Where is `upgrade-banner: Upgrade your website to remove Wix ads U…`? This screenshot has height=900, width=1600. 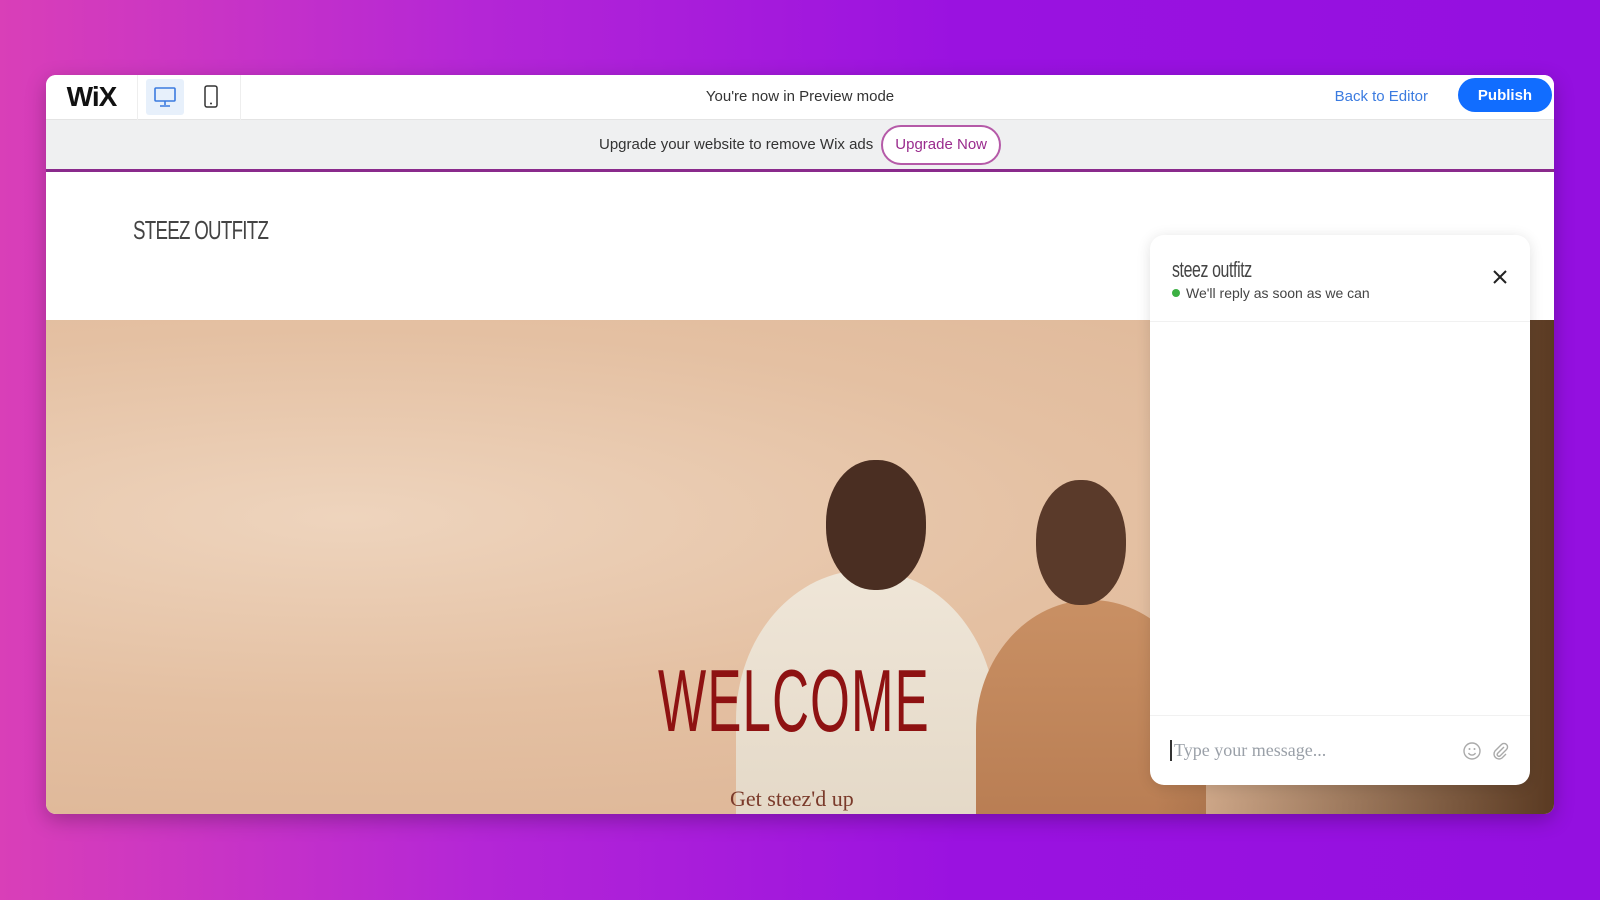 upgrade-banner: Upgrade your website to remove Wix ads U… is located at coordinates (800, 146).